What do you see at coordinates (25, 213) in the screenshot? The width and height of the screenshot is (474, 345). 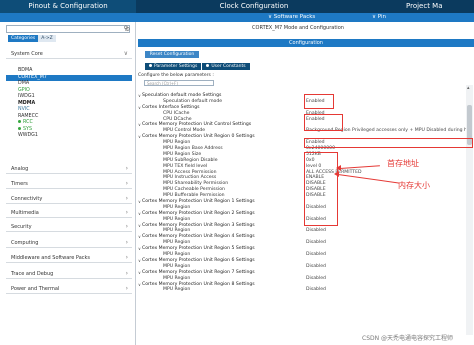 I see `category-label: Multimedia` at bounding box center [25, 213].